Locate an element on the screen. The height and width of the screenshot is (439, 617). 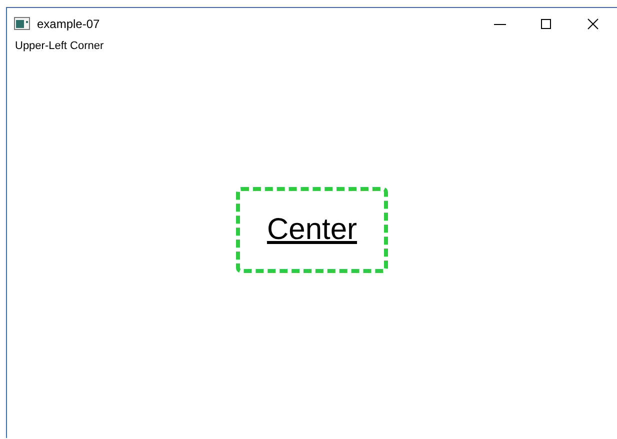
window-title: example-07 is located at coordinates (68, 23).